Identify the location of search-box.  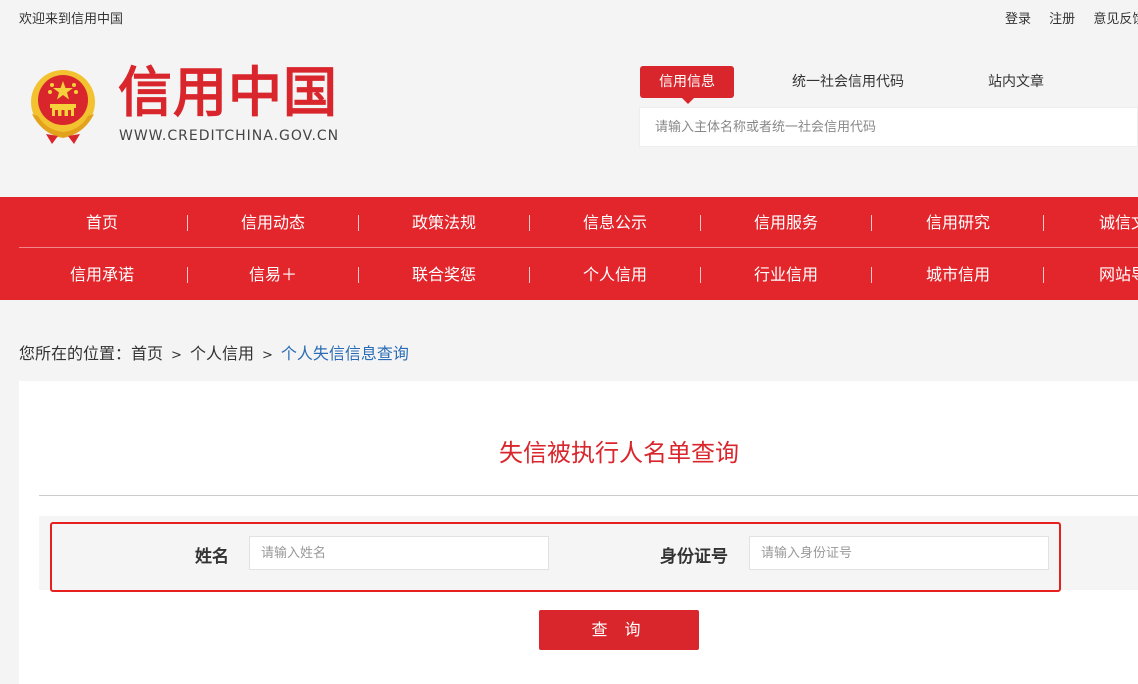
(888, 127).